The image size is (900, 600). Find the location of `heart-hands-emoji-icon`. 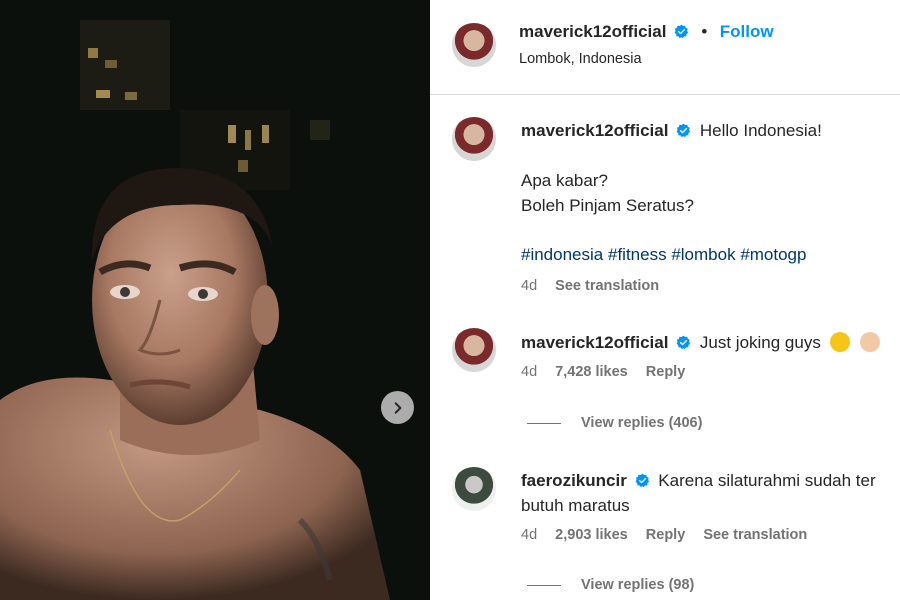

heart-hands-emoji-icon is located at coordinates (870, 342).